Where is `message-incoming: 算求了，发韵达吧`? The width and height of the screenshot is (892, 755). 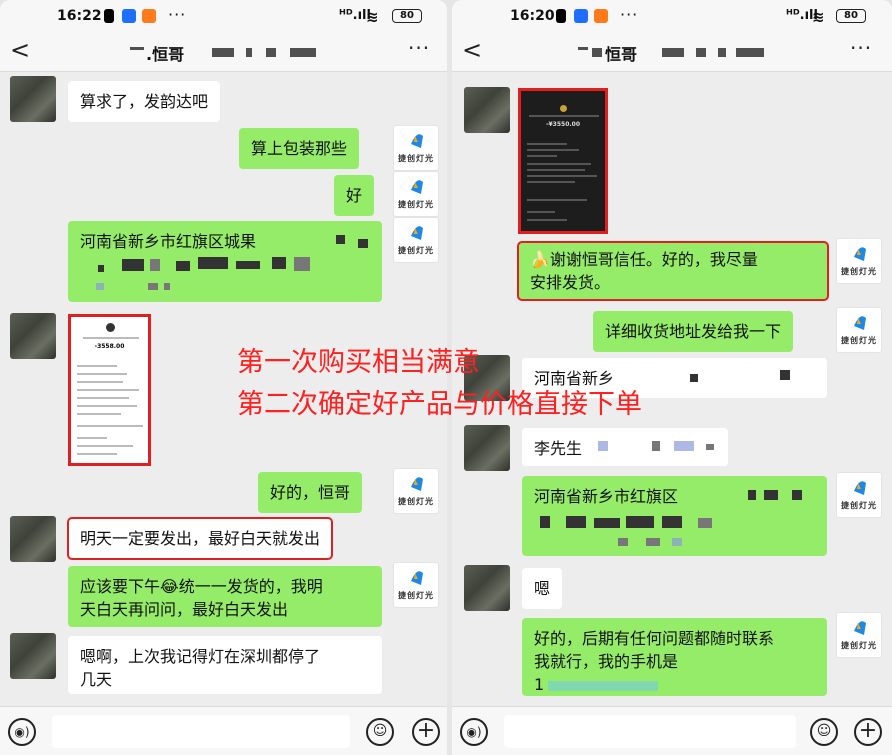
message-incoming: 算求了，发韵达吧 is located at coordinates (144, 101).